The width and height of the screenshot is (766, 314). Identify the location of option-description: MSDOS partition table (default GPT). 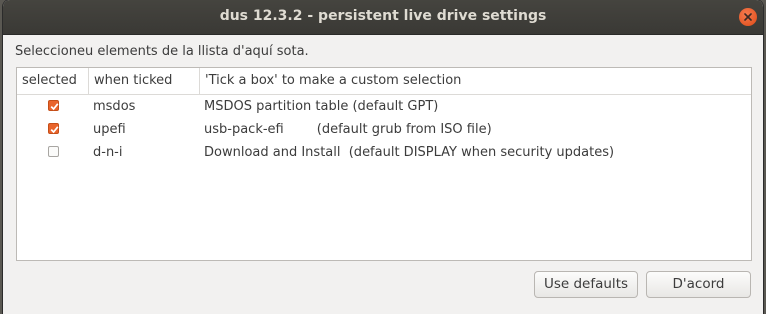
(321, 106).